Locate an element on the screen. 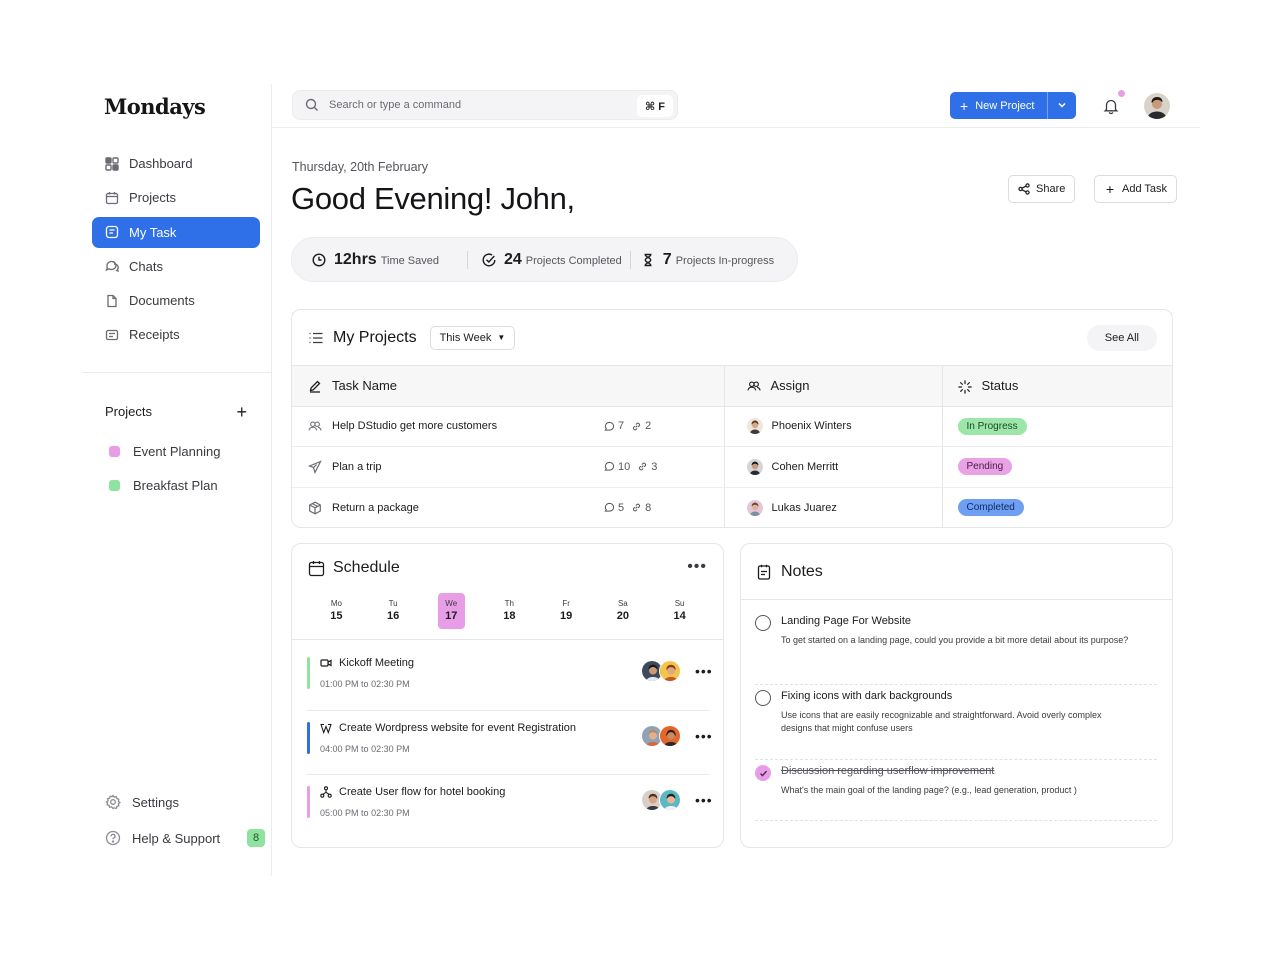 Image resolution: width=1280 pixels, height=960 pixels. status-badge: Pending is located at coordinates (985, 467).